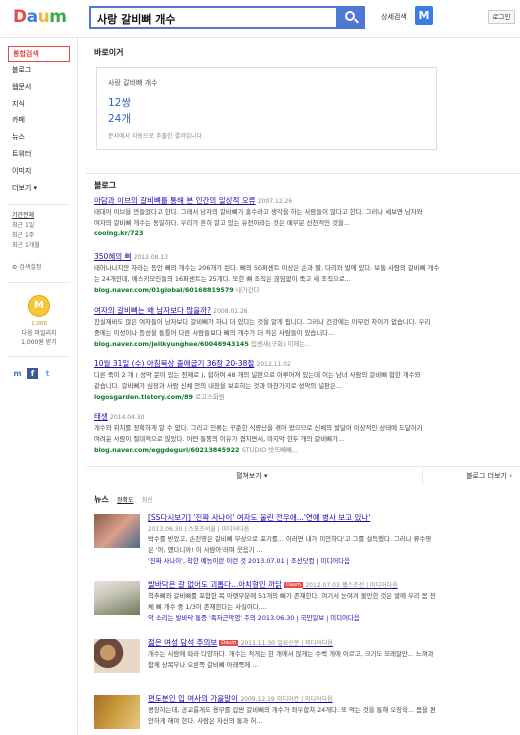 The height and width of the screenshot is (735, 520). What do you see at coordinates (166, 450) in the screenshot?
I see `blog-result-url: blog.naver.com/eggdeguri/60213845922` at bounding box center [166, 450].